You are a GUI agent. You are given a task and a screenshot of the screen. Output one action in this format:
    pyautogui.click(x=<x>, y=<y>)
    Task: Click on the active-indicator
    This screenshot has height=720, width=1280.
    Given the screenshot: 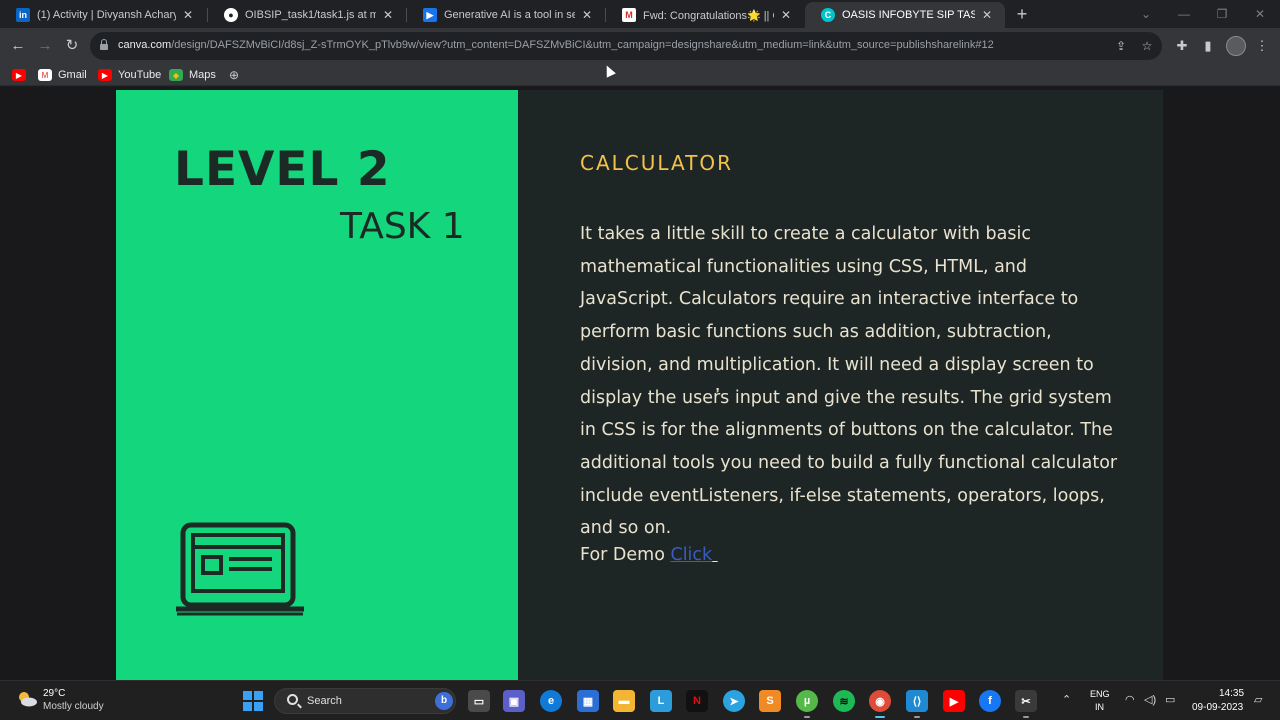 What is the action you would take?
    pyautogui.click(x=880, y=717)
    